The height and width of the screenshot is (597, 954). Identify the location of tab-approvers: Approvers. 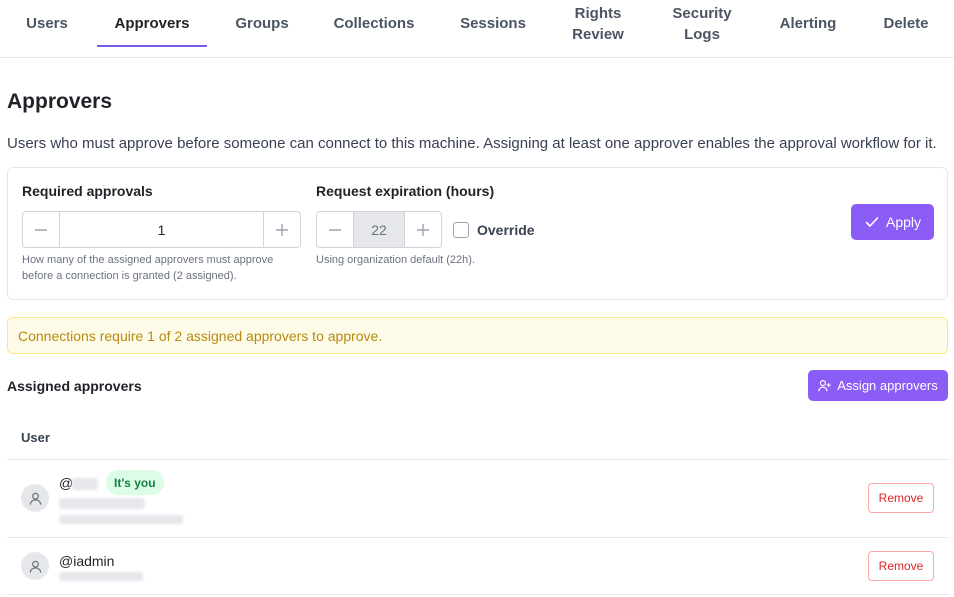
(152, 23).